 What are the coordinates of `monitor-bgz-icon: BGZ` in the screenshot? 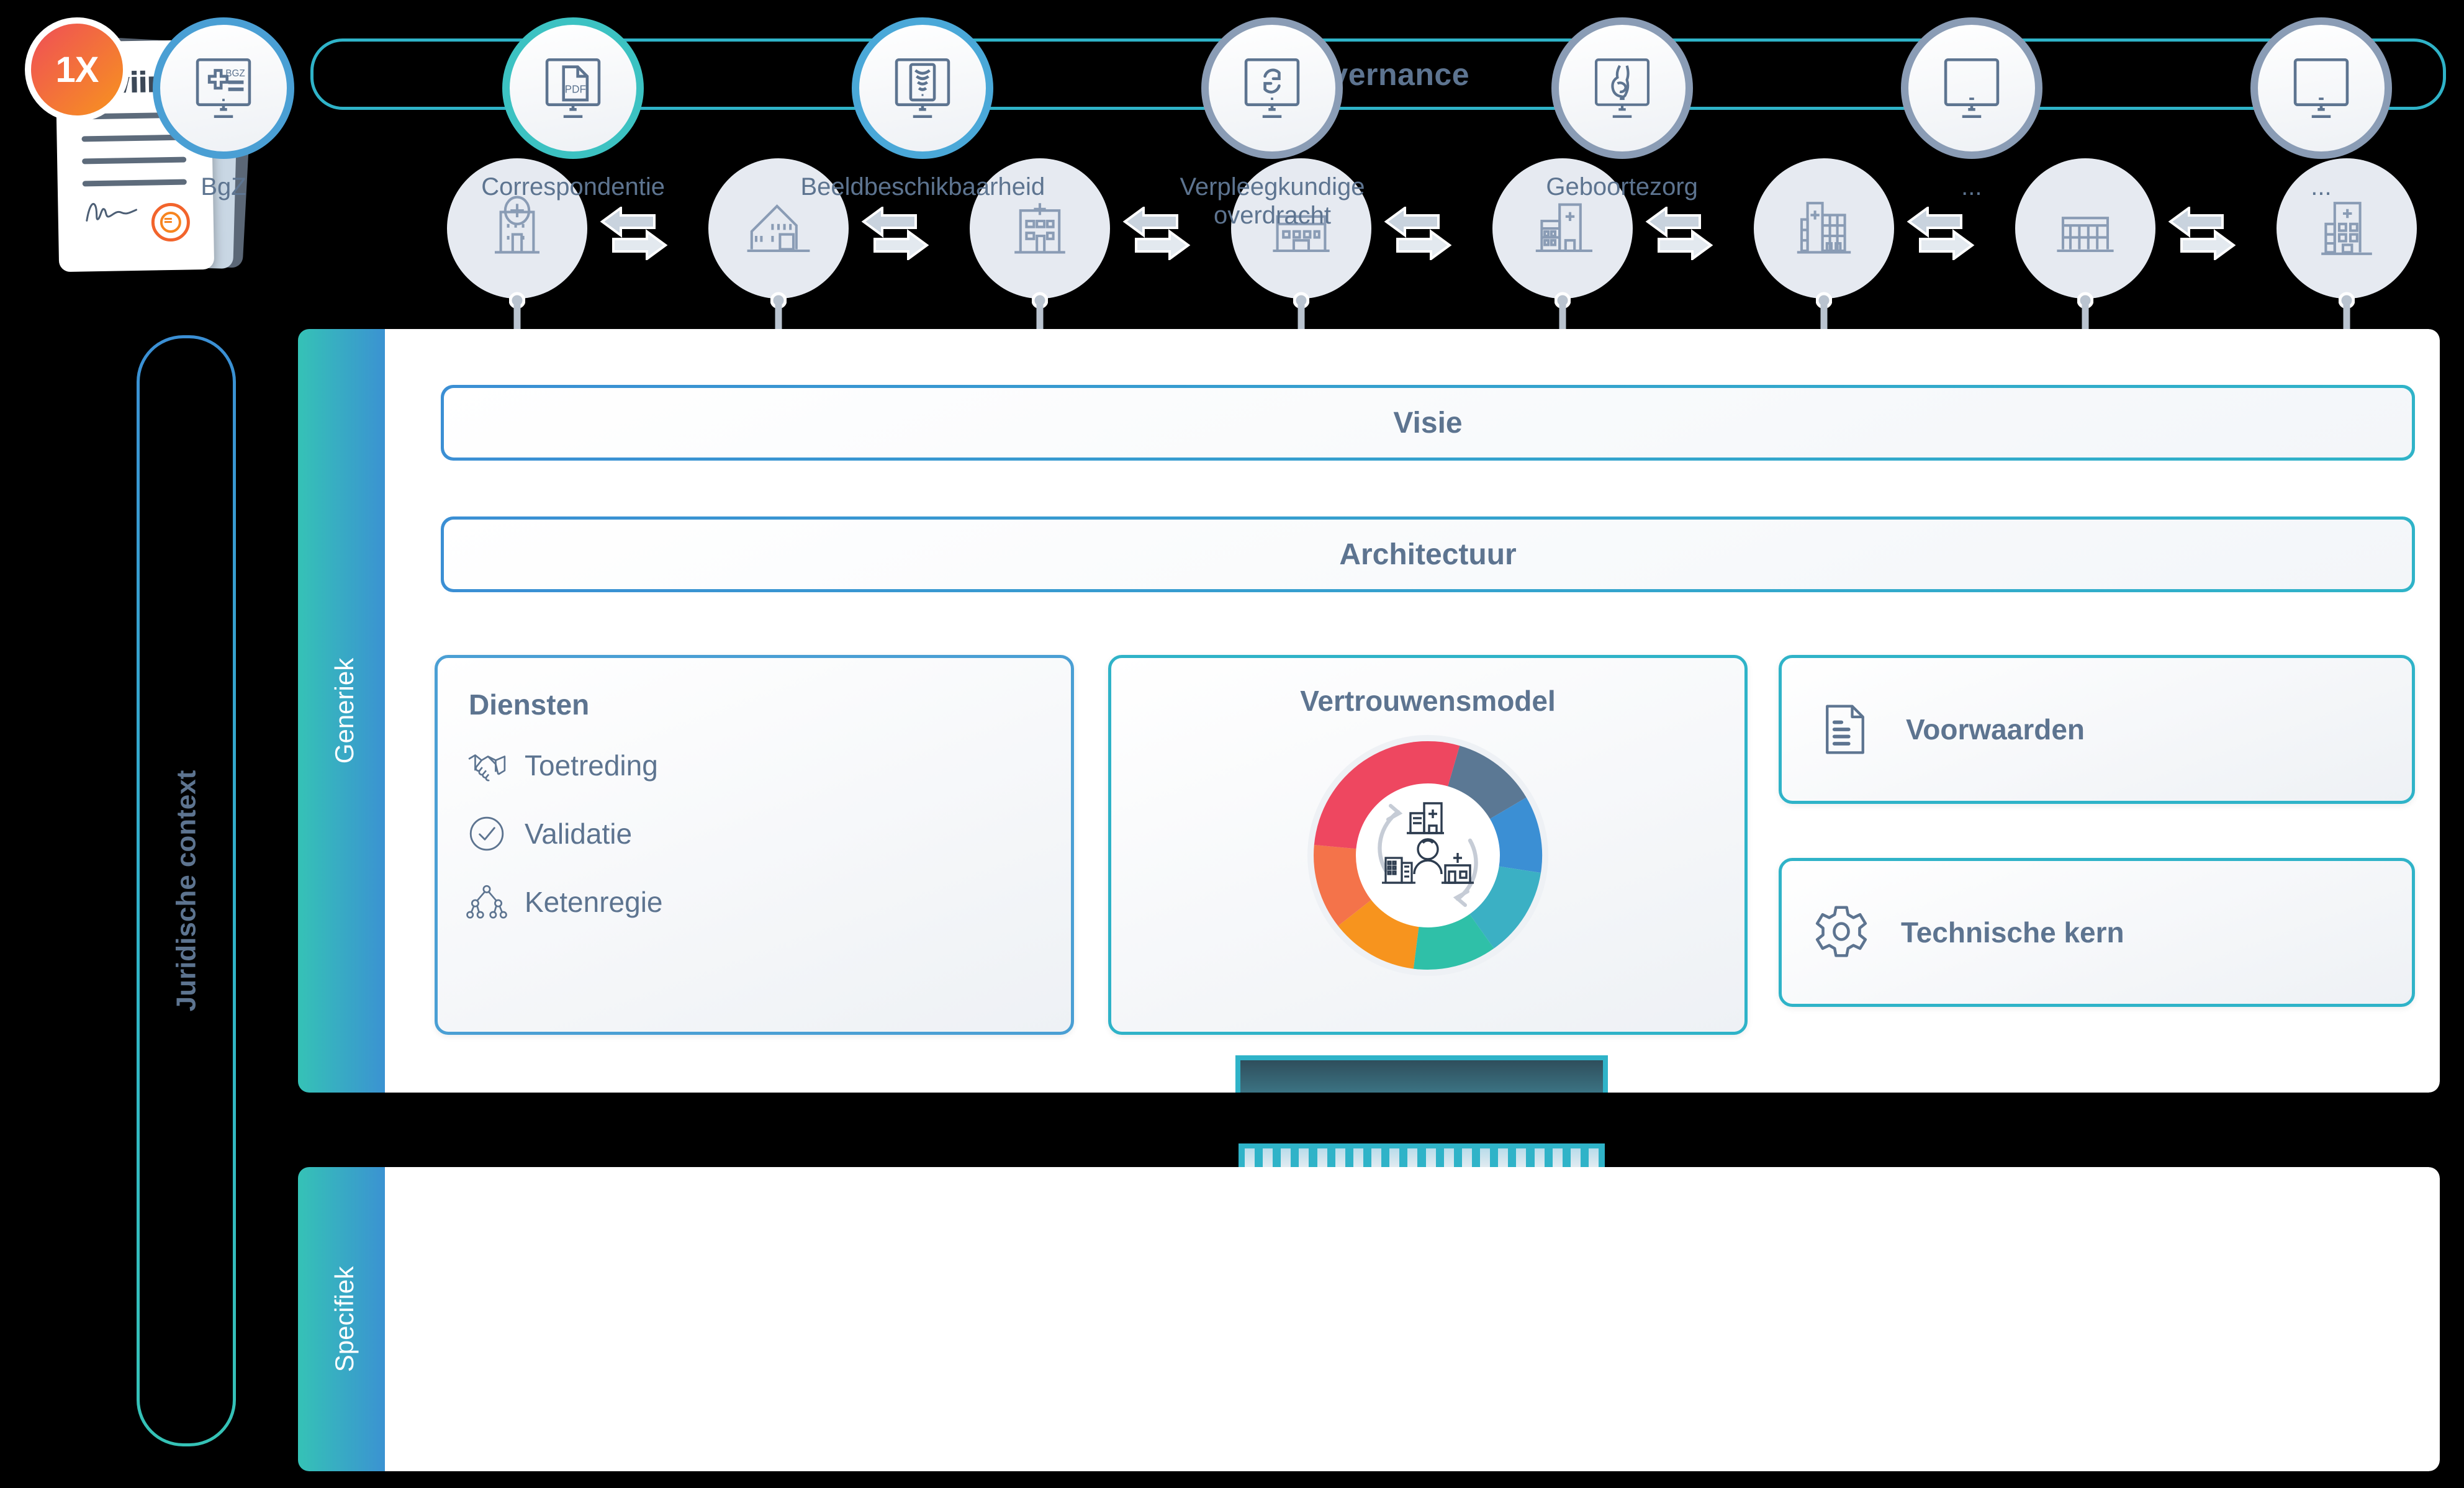 It's located at (223, 88).